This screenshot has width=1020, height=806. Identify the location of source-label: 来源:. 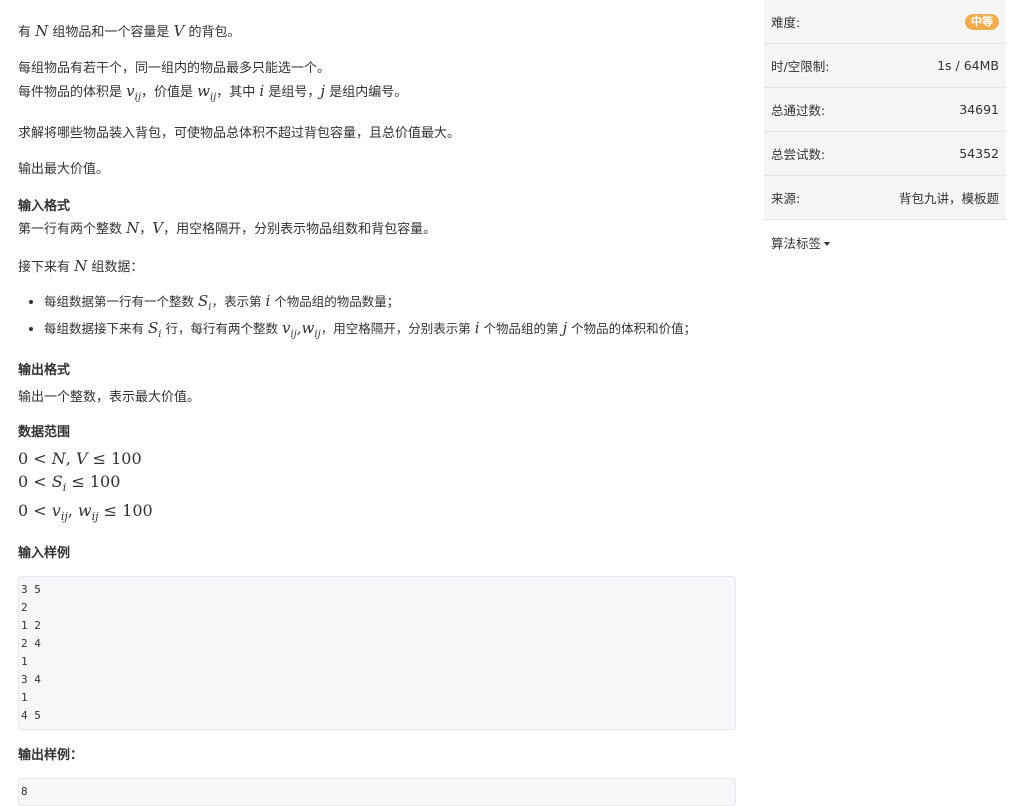
(786, 198).